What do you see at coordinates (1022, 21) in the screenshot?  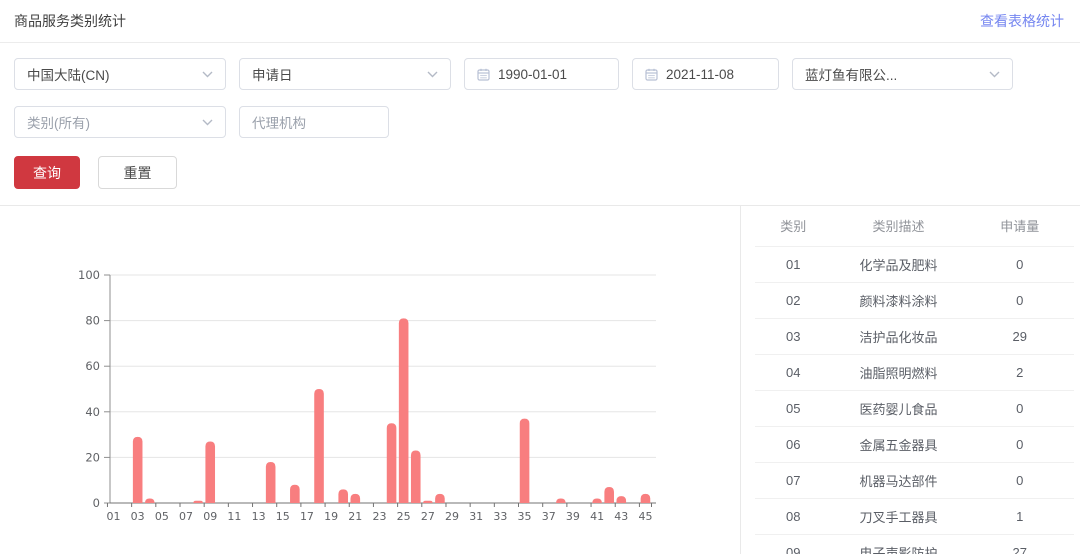 I see `view-table-link: 查看表格统计` at bounding box center [1022, 21].